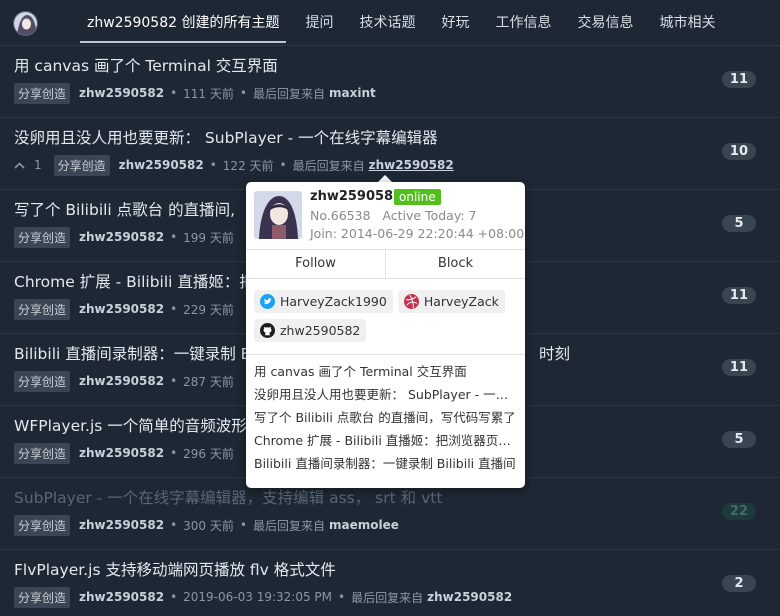 The height and width of the screenshot is (616, 780). What do you see at coordinates (385, 374) in the screenshot?
I see `recent-topic-link: 用 canvas 画了个 Terminal 交互界面` at bounding box center [385, 374].